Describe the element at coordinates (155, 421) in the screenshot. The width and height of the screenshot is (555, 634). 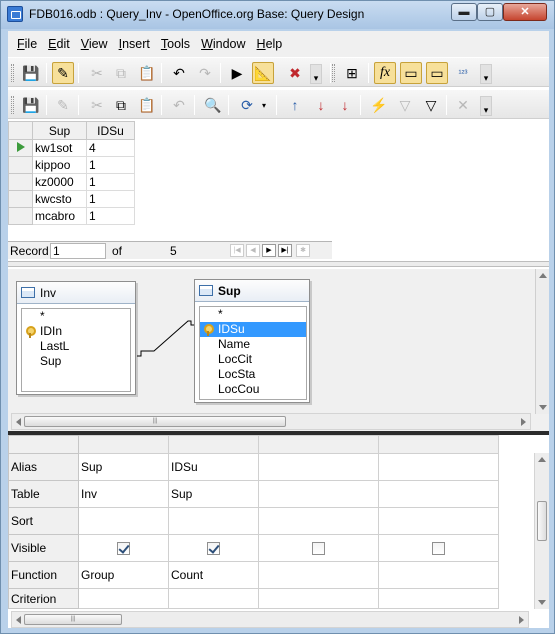
I see `scroll-thumb: |||` at that location.